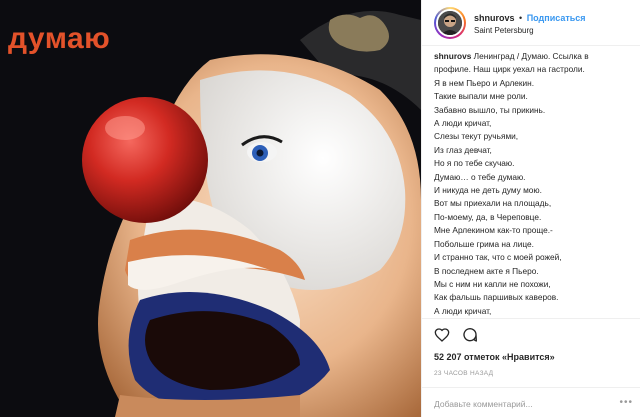 The image size is (640, 417). What do you see at coordinates (476, 136) in the screenshot?
I see `caption-line: Слезы текут ручьями,` at bounding box center [476, 136].